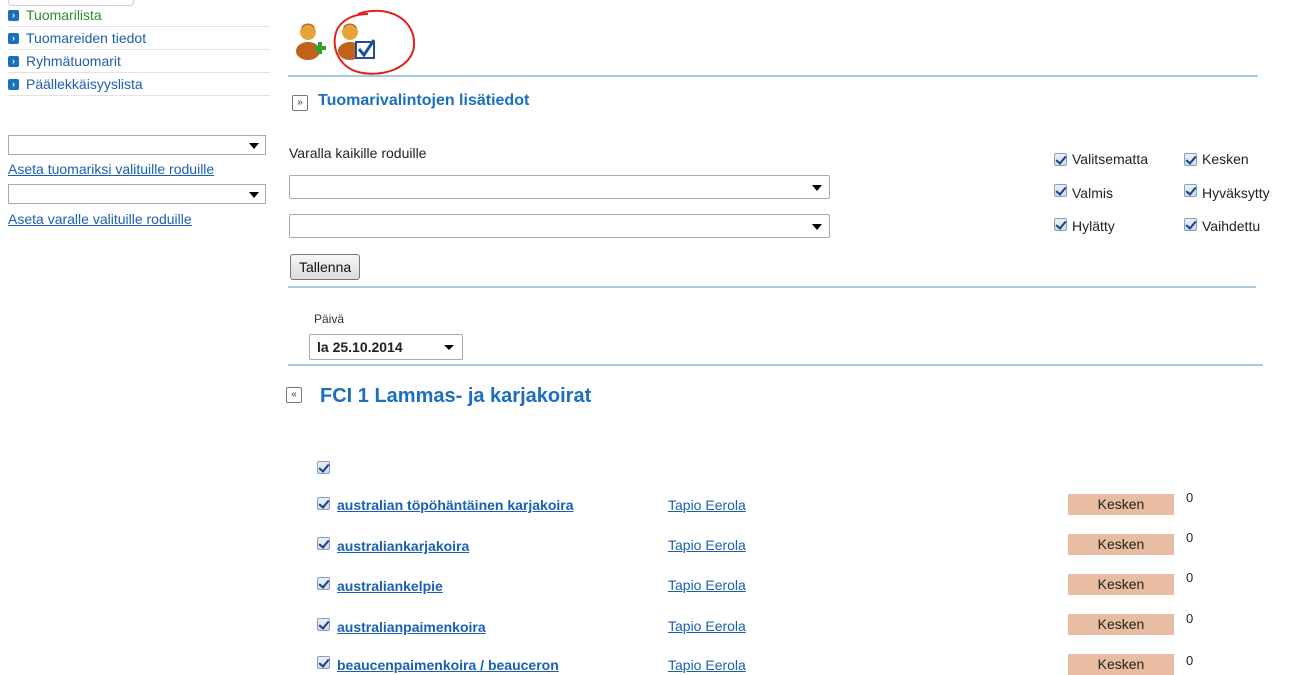 The width and height of the screenshot is (1293, 675). Describe the element at coordinates (325, 267) in the screenshot. I see `save-button: Tallenna` at that location.